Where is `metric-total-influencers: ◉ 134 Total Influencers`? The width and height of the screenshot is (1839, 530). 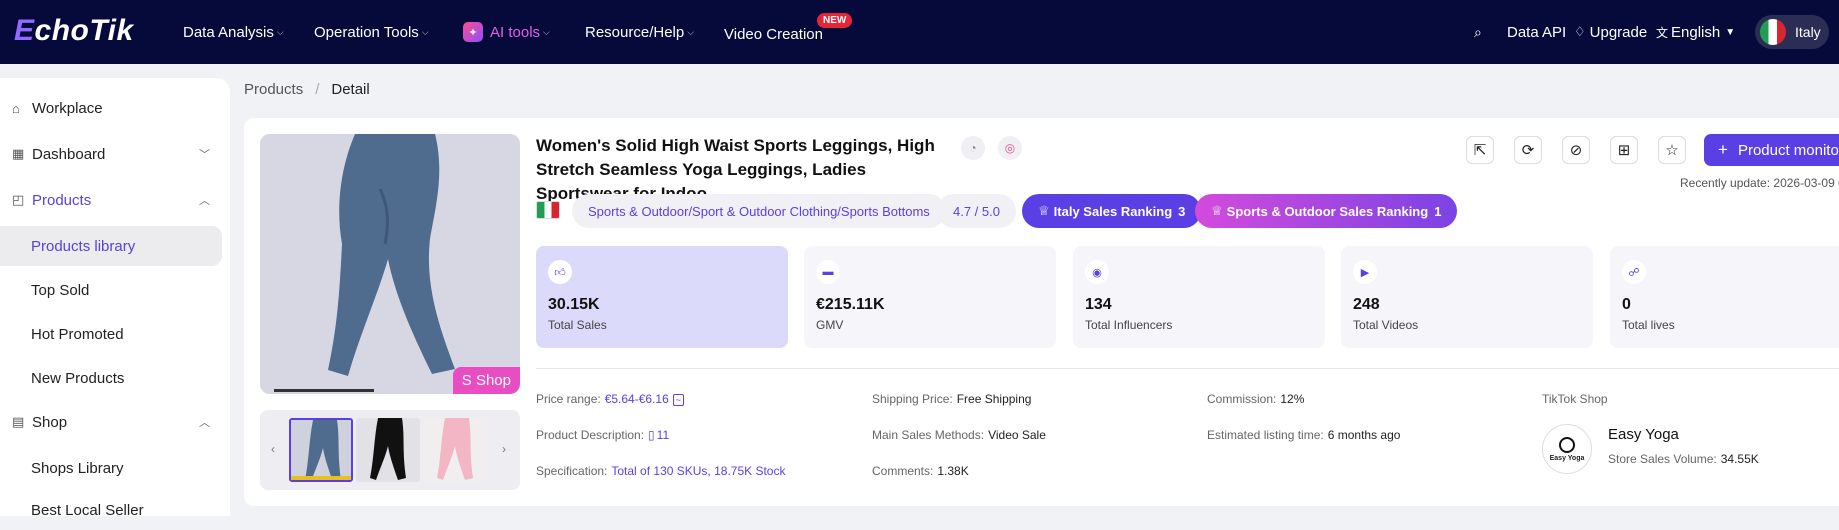
metric-total-influencers: ◉ 134 Total Influencers is located at coordinates (1199, 297).